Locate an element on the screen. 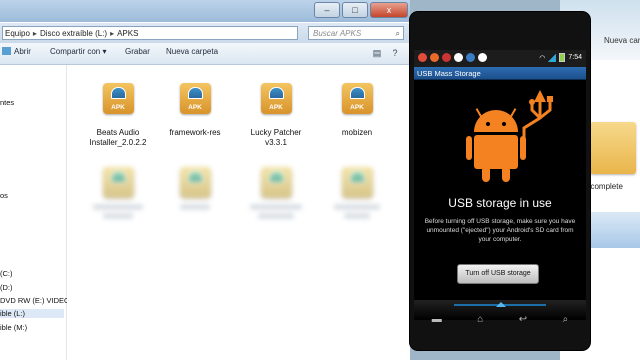  file-item: APK framework-res is located at coordinates (195, 110).